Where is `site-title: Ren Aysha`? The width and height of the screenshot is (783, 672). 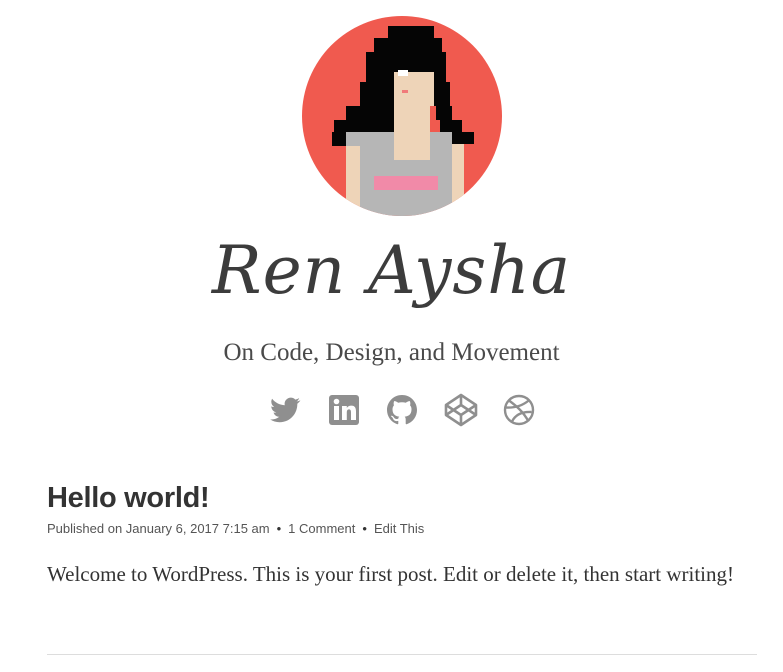 site-title: Ren Aysha is located at coordinates (391, 271).